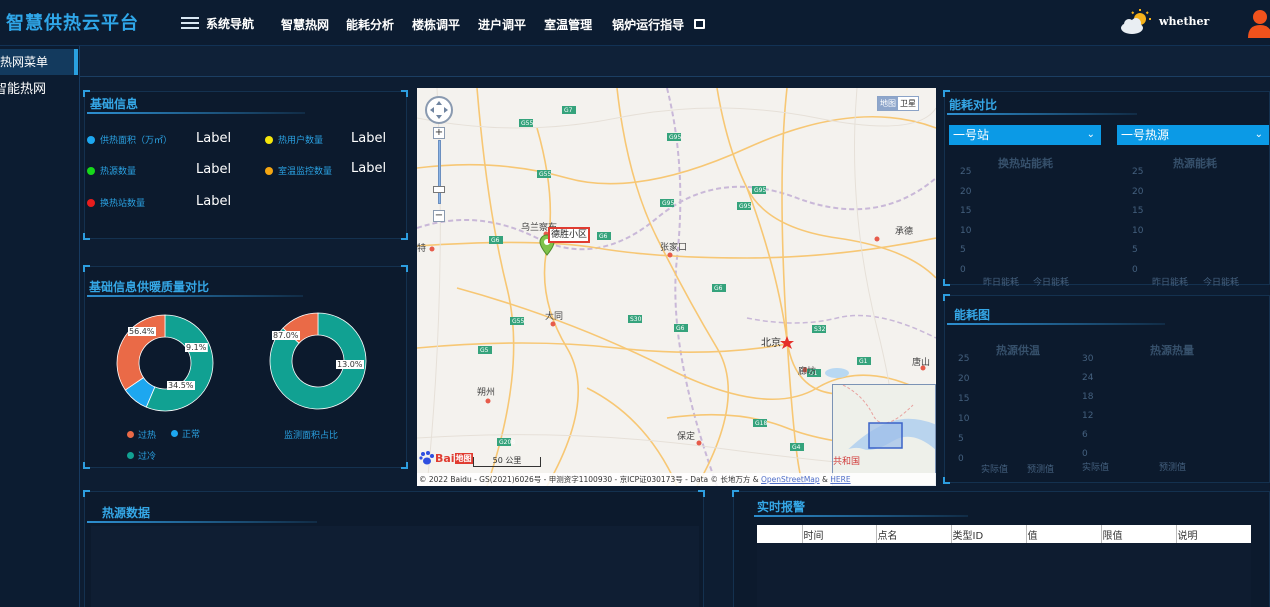 Image resolution: width=1270 pixels, height=607 pixels. Describe the element at coordinates (439, 133) in the screenshot. I see `zoom-in-button: +` at that location.